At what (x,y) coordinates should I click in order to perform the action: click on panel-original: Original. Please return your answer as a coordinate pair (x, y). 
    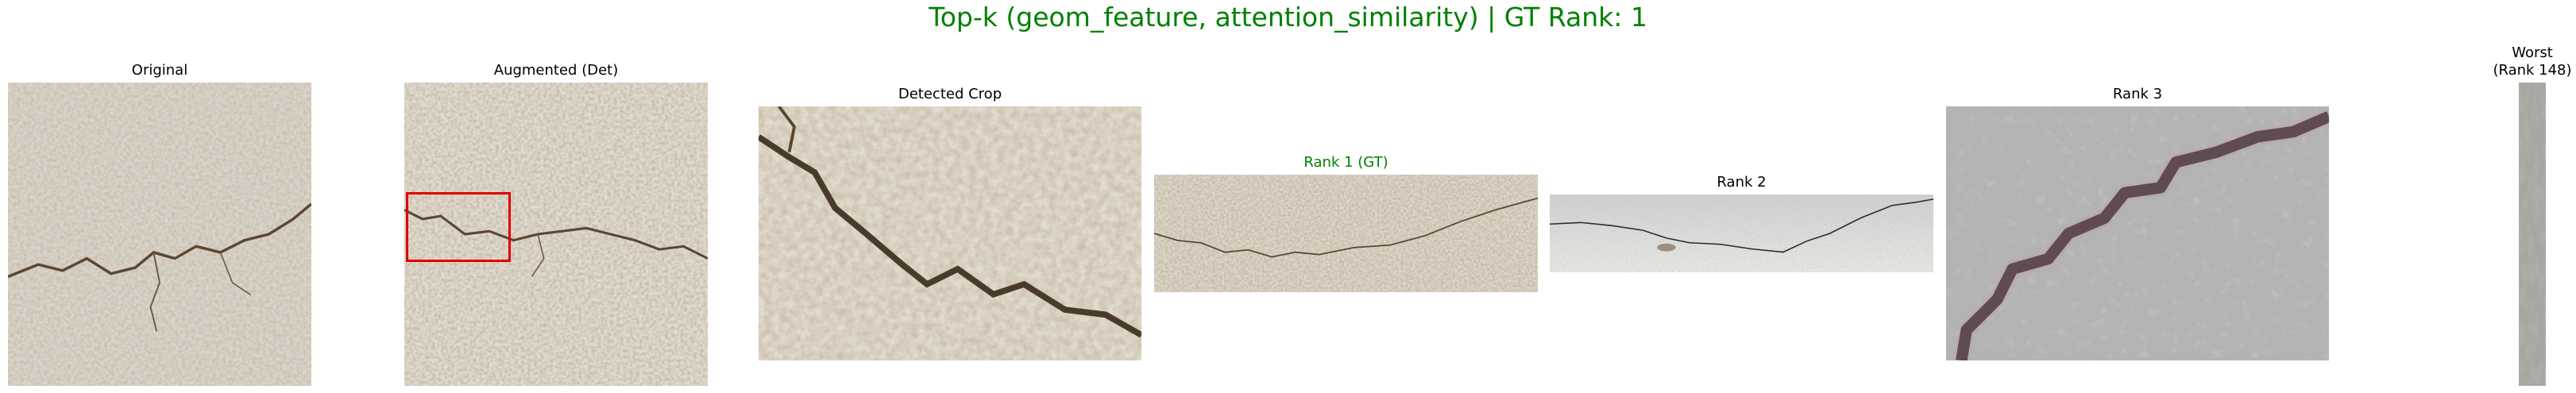
    Looking at the image, I should click on (159, 224).